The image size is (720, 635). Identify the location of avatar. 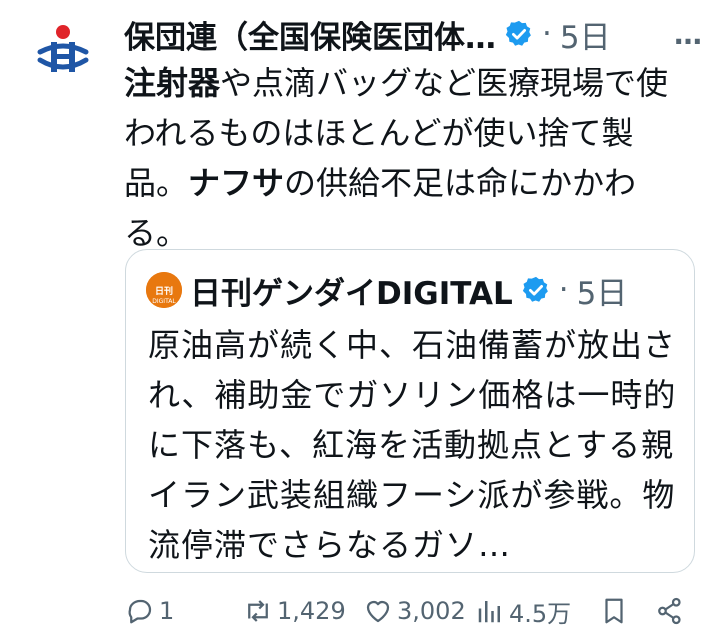
(63, 49).